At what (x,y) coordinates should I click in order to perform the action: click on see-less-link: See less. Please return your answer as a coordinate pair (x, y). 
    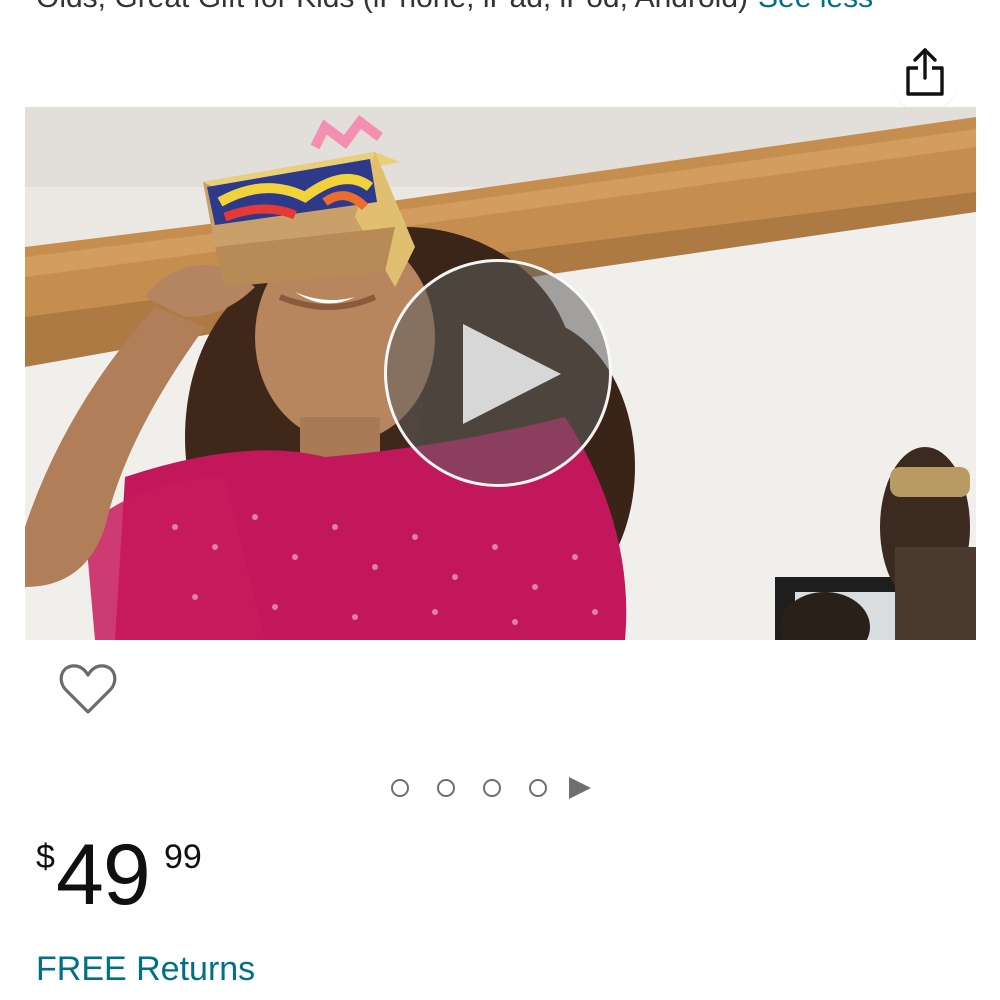
    Looking at the image, I should click on (815, 7).